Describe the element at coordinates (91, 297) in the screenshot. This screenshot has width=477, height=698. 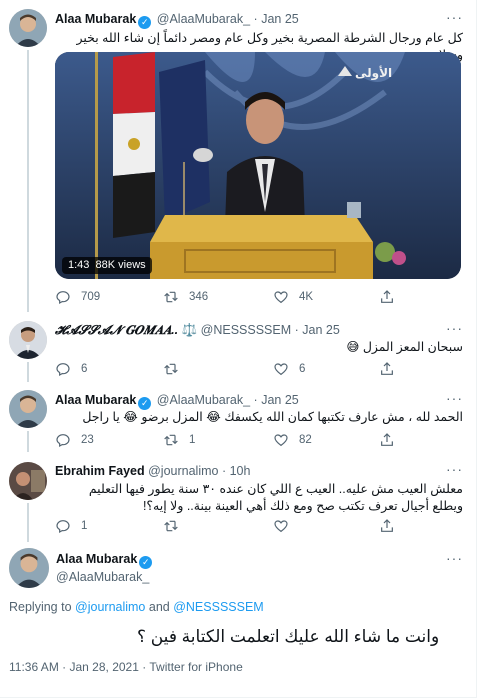
I see `reply-count: 709` at that location.